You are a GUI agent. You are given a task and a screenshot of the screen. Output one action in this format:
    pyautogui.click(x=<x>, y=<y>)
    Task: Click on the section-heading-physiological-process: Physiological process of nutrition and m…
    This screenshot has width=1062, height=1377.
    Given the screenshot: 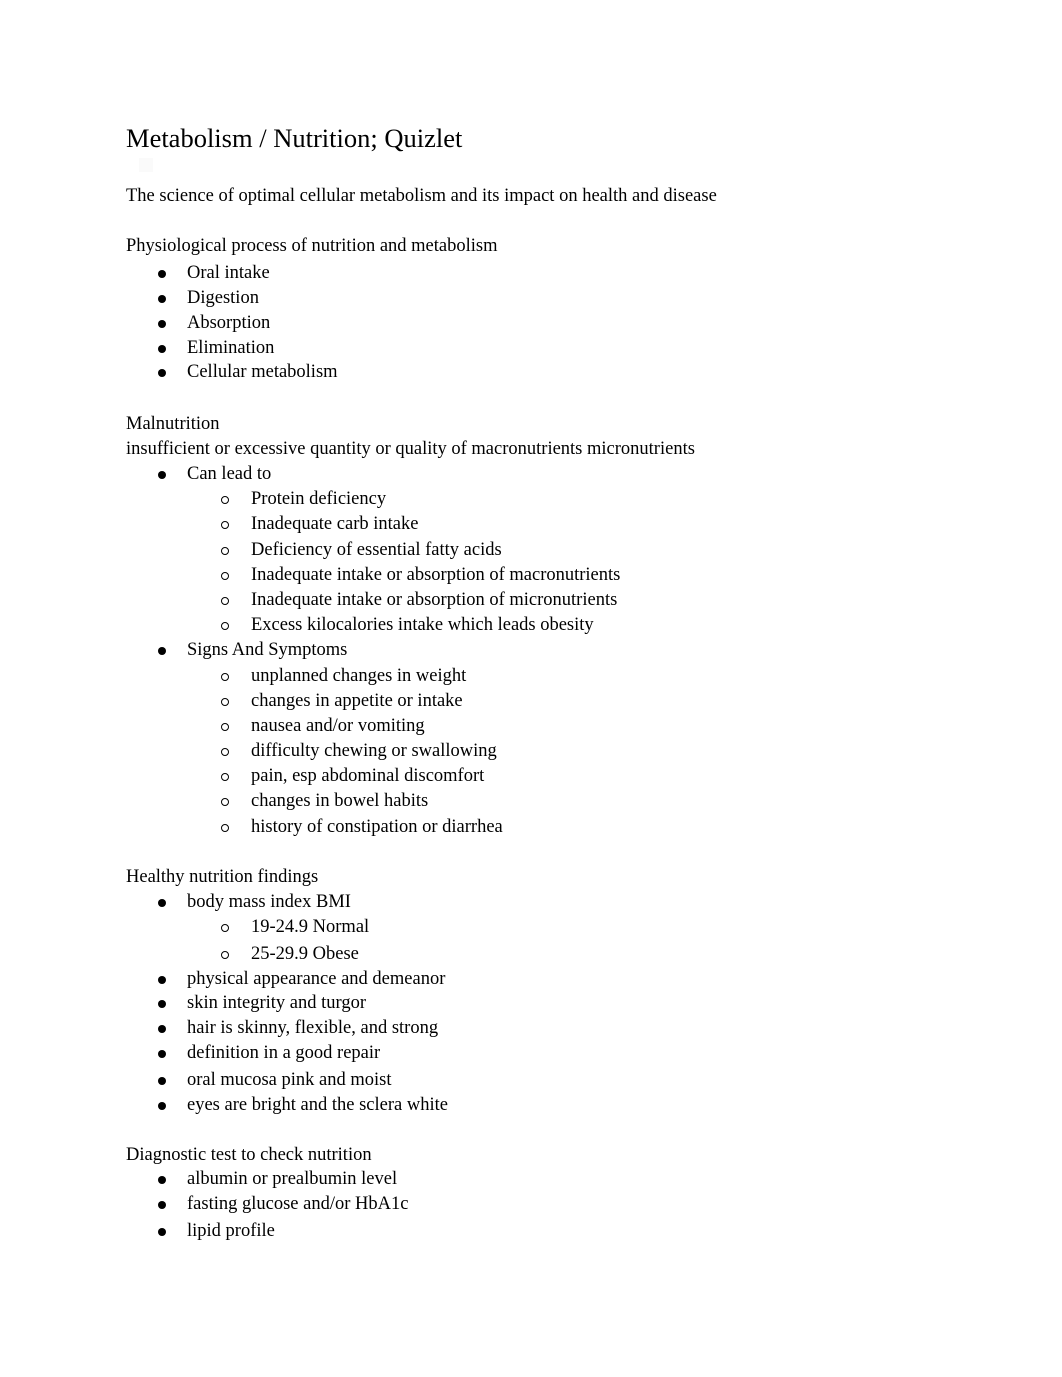 What is the action you would take?
    pyautogui.click(x=312, y=246)
    